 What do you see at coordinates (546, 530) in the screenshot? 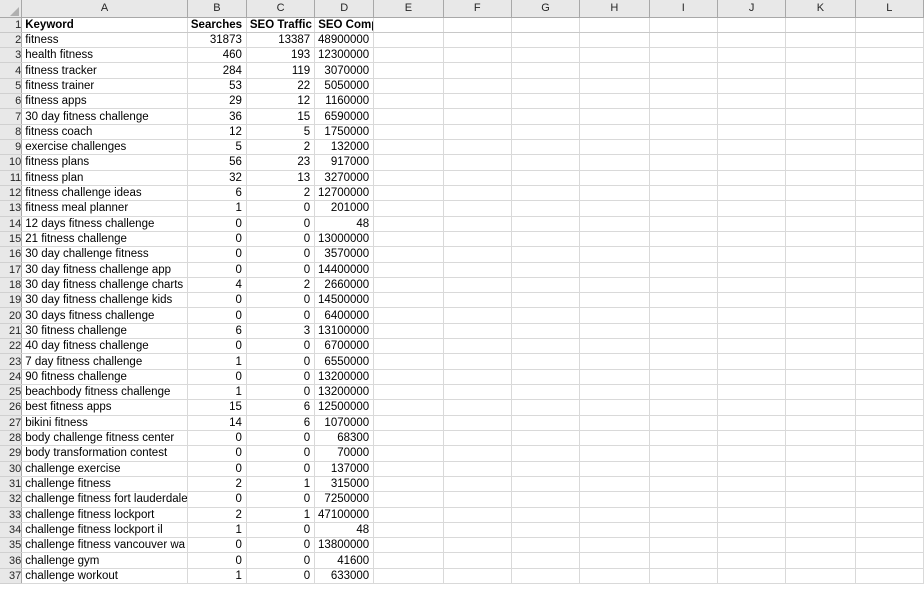
I see `cell-G34` at bounding box center [546, 530].